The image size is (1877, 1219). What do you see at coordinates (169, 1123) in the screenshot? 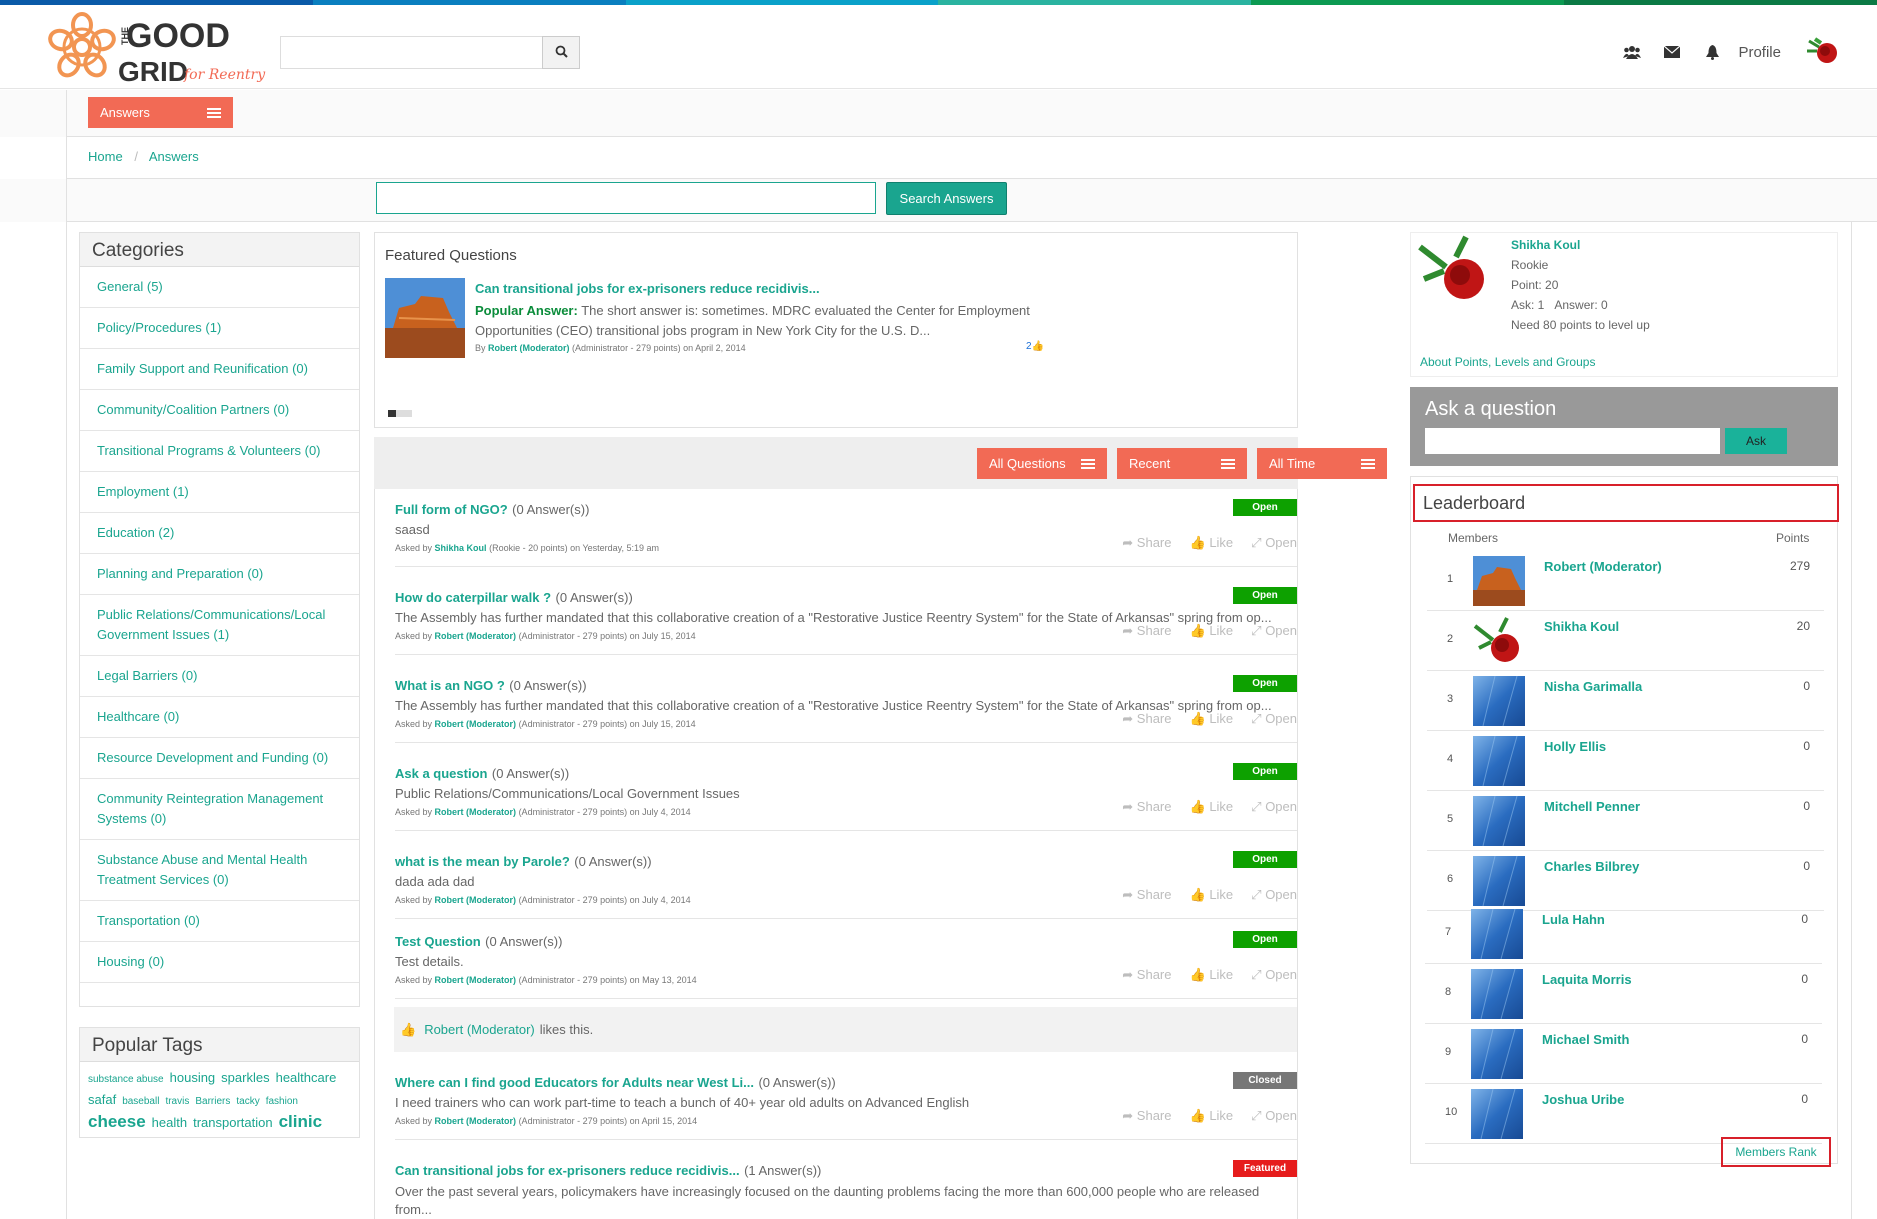
I see `tag-link: health` at bounding box center [169, 1123].